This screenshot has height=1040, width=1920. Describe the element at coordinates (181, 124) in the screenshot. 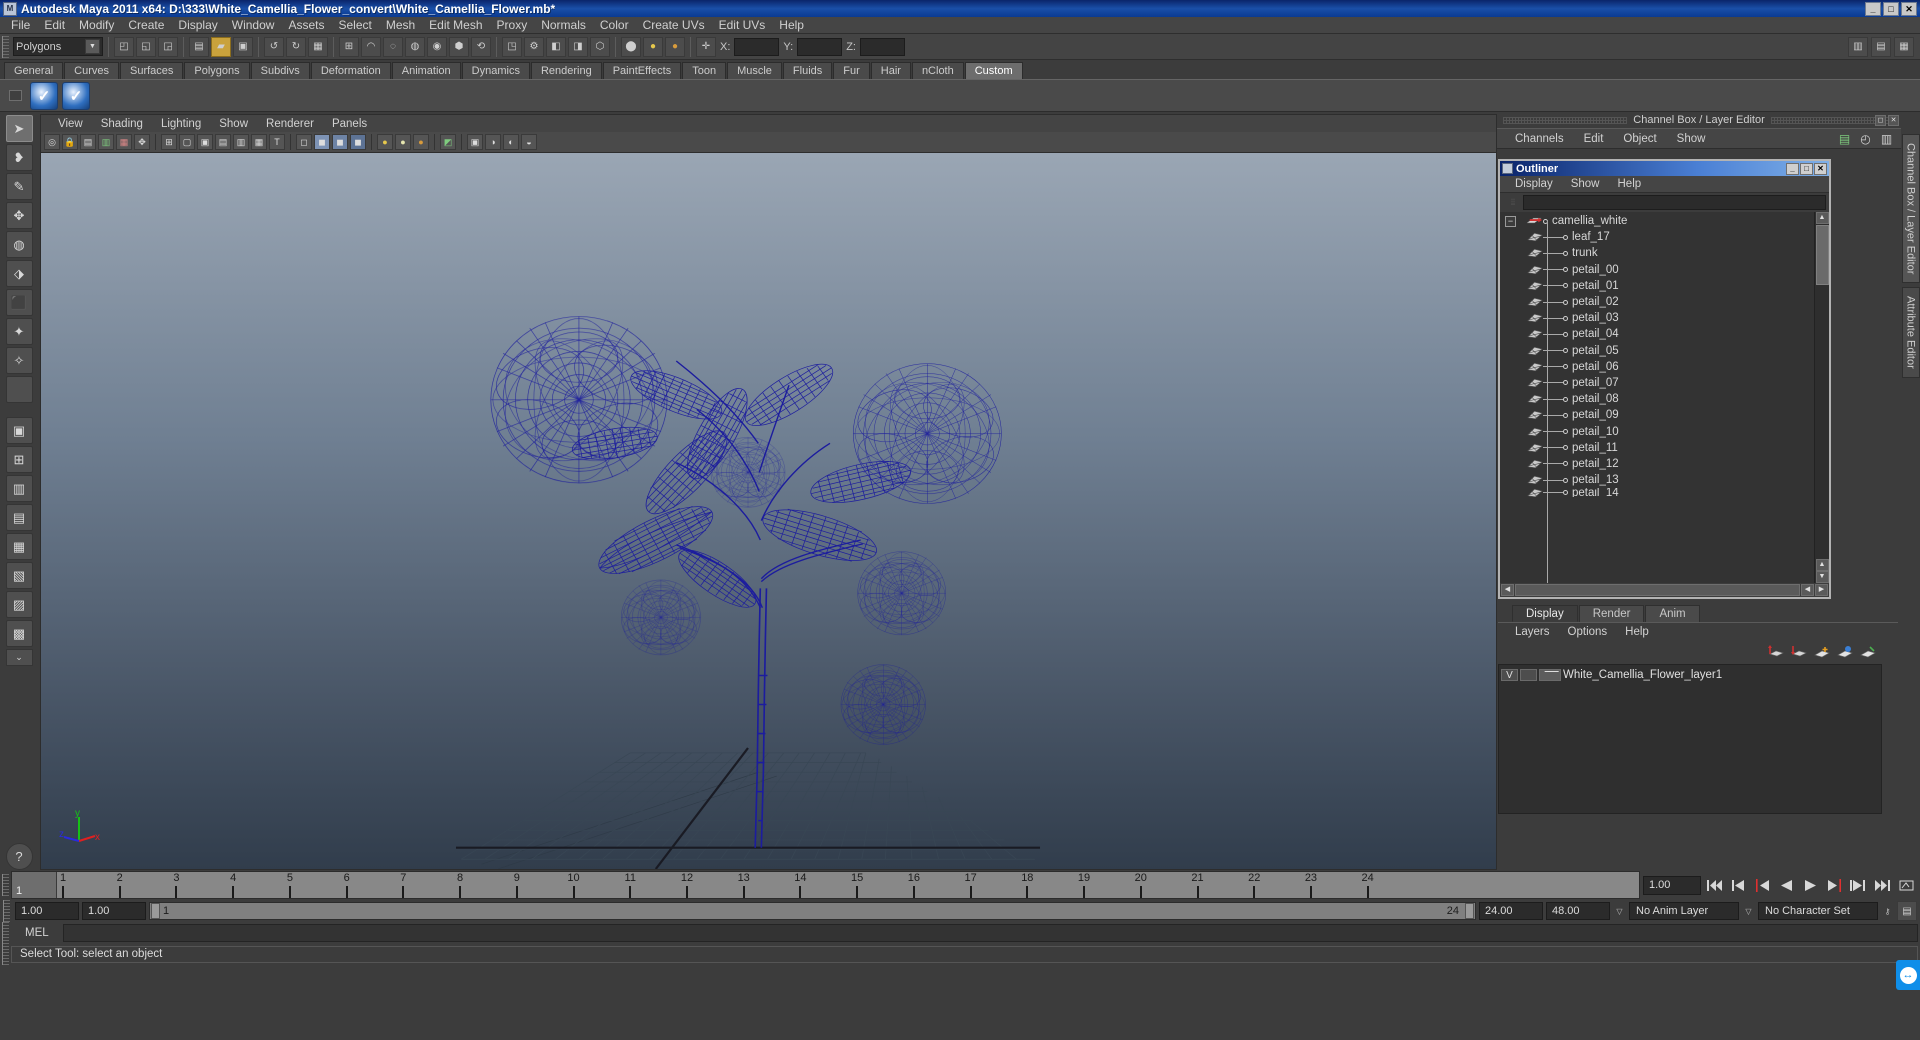

I see `viewport-menu-lighting: Lighting` at that location.